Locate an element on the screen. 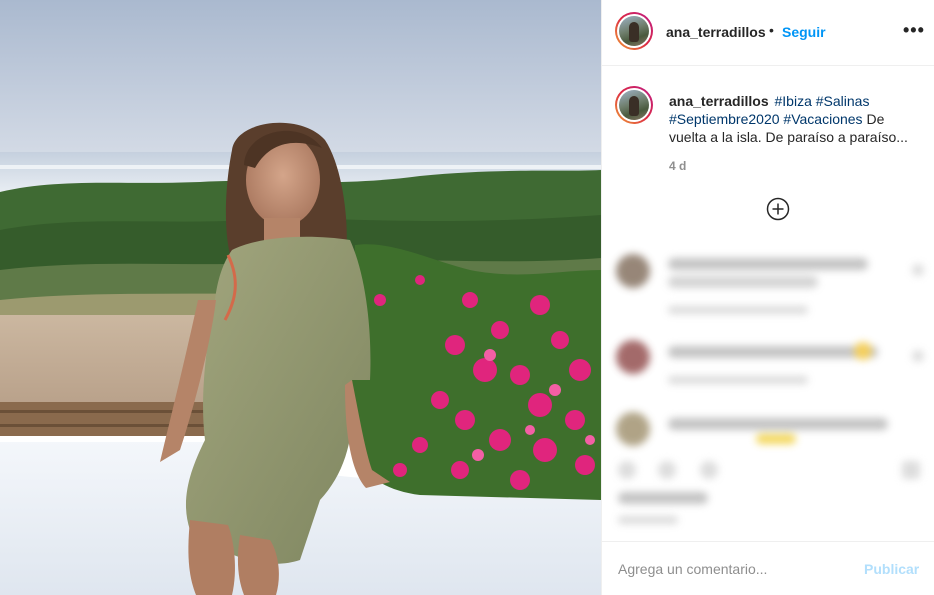  post-timestamp: 4 d is located at coordinates (677, 166).